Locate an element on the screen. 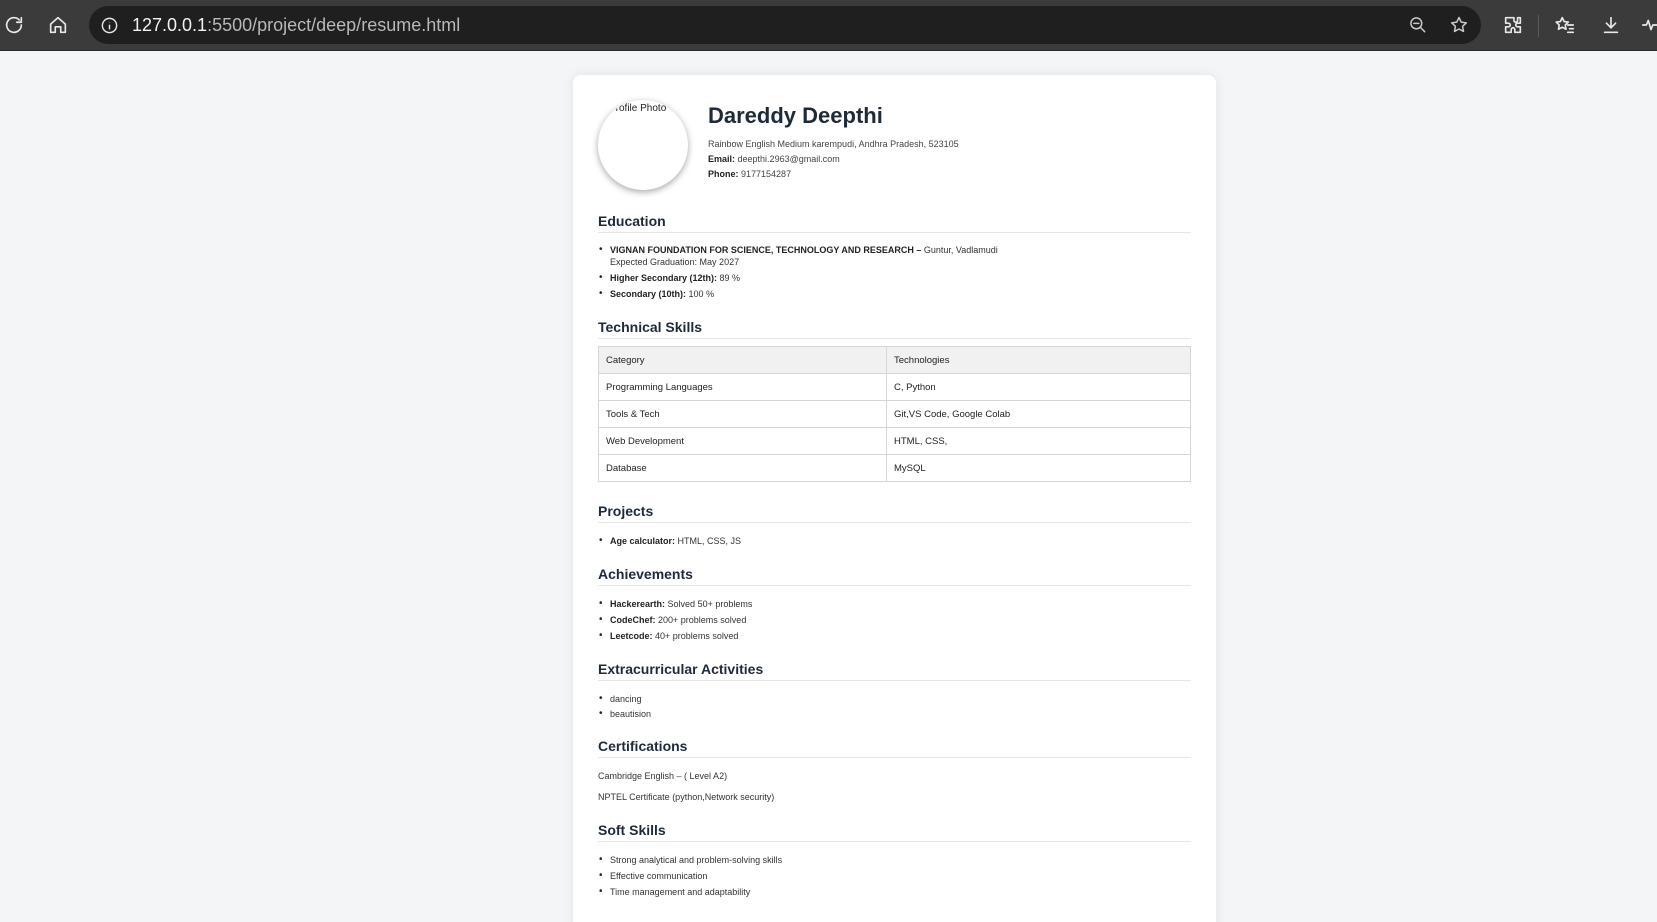  table-cell: MySQL is located at coordinates (1038, 468).